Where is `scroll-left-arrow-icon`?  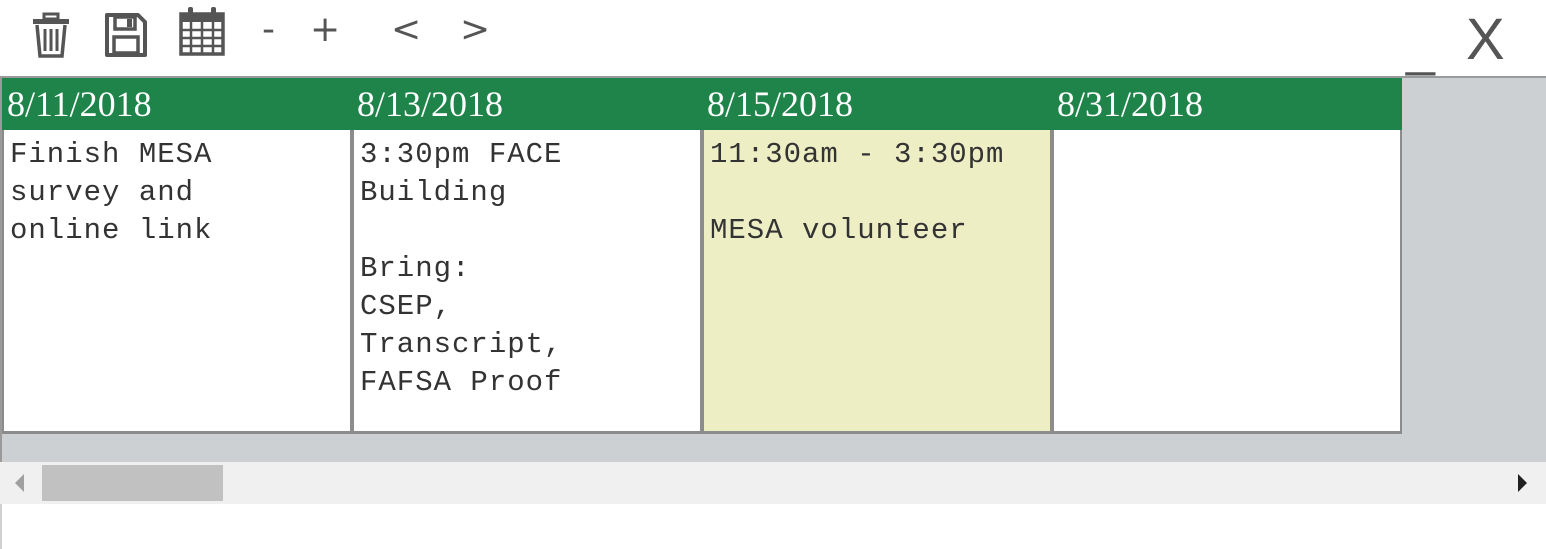 scroll-left-arrow-icon is located at coordinates (20, 483).